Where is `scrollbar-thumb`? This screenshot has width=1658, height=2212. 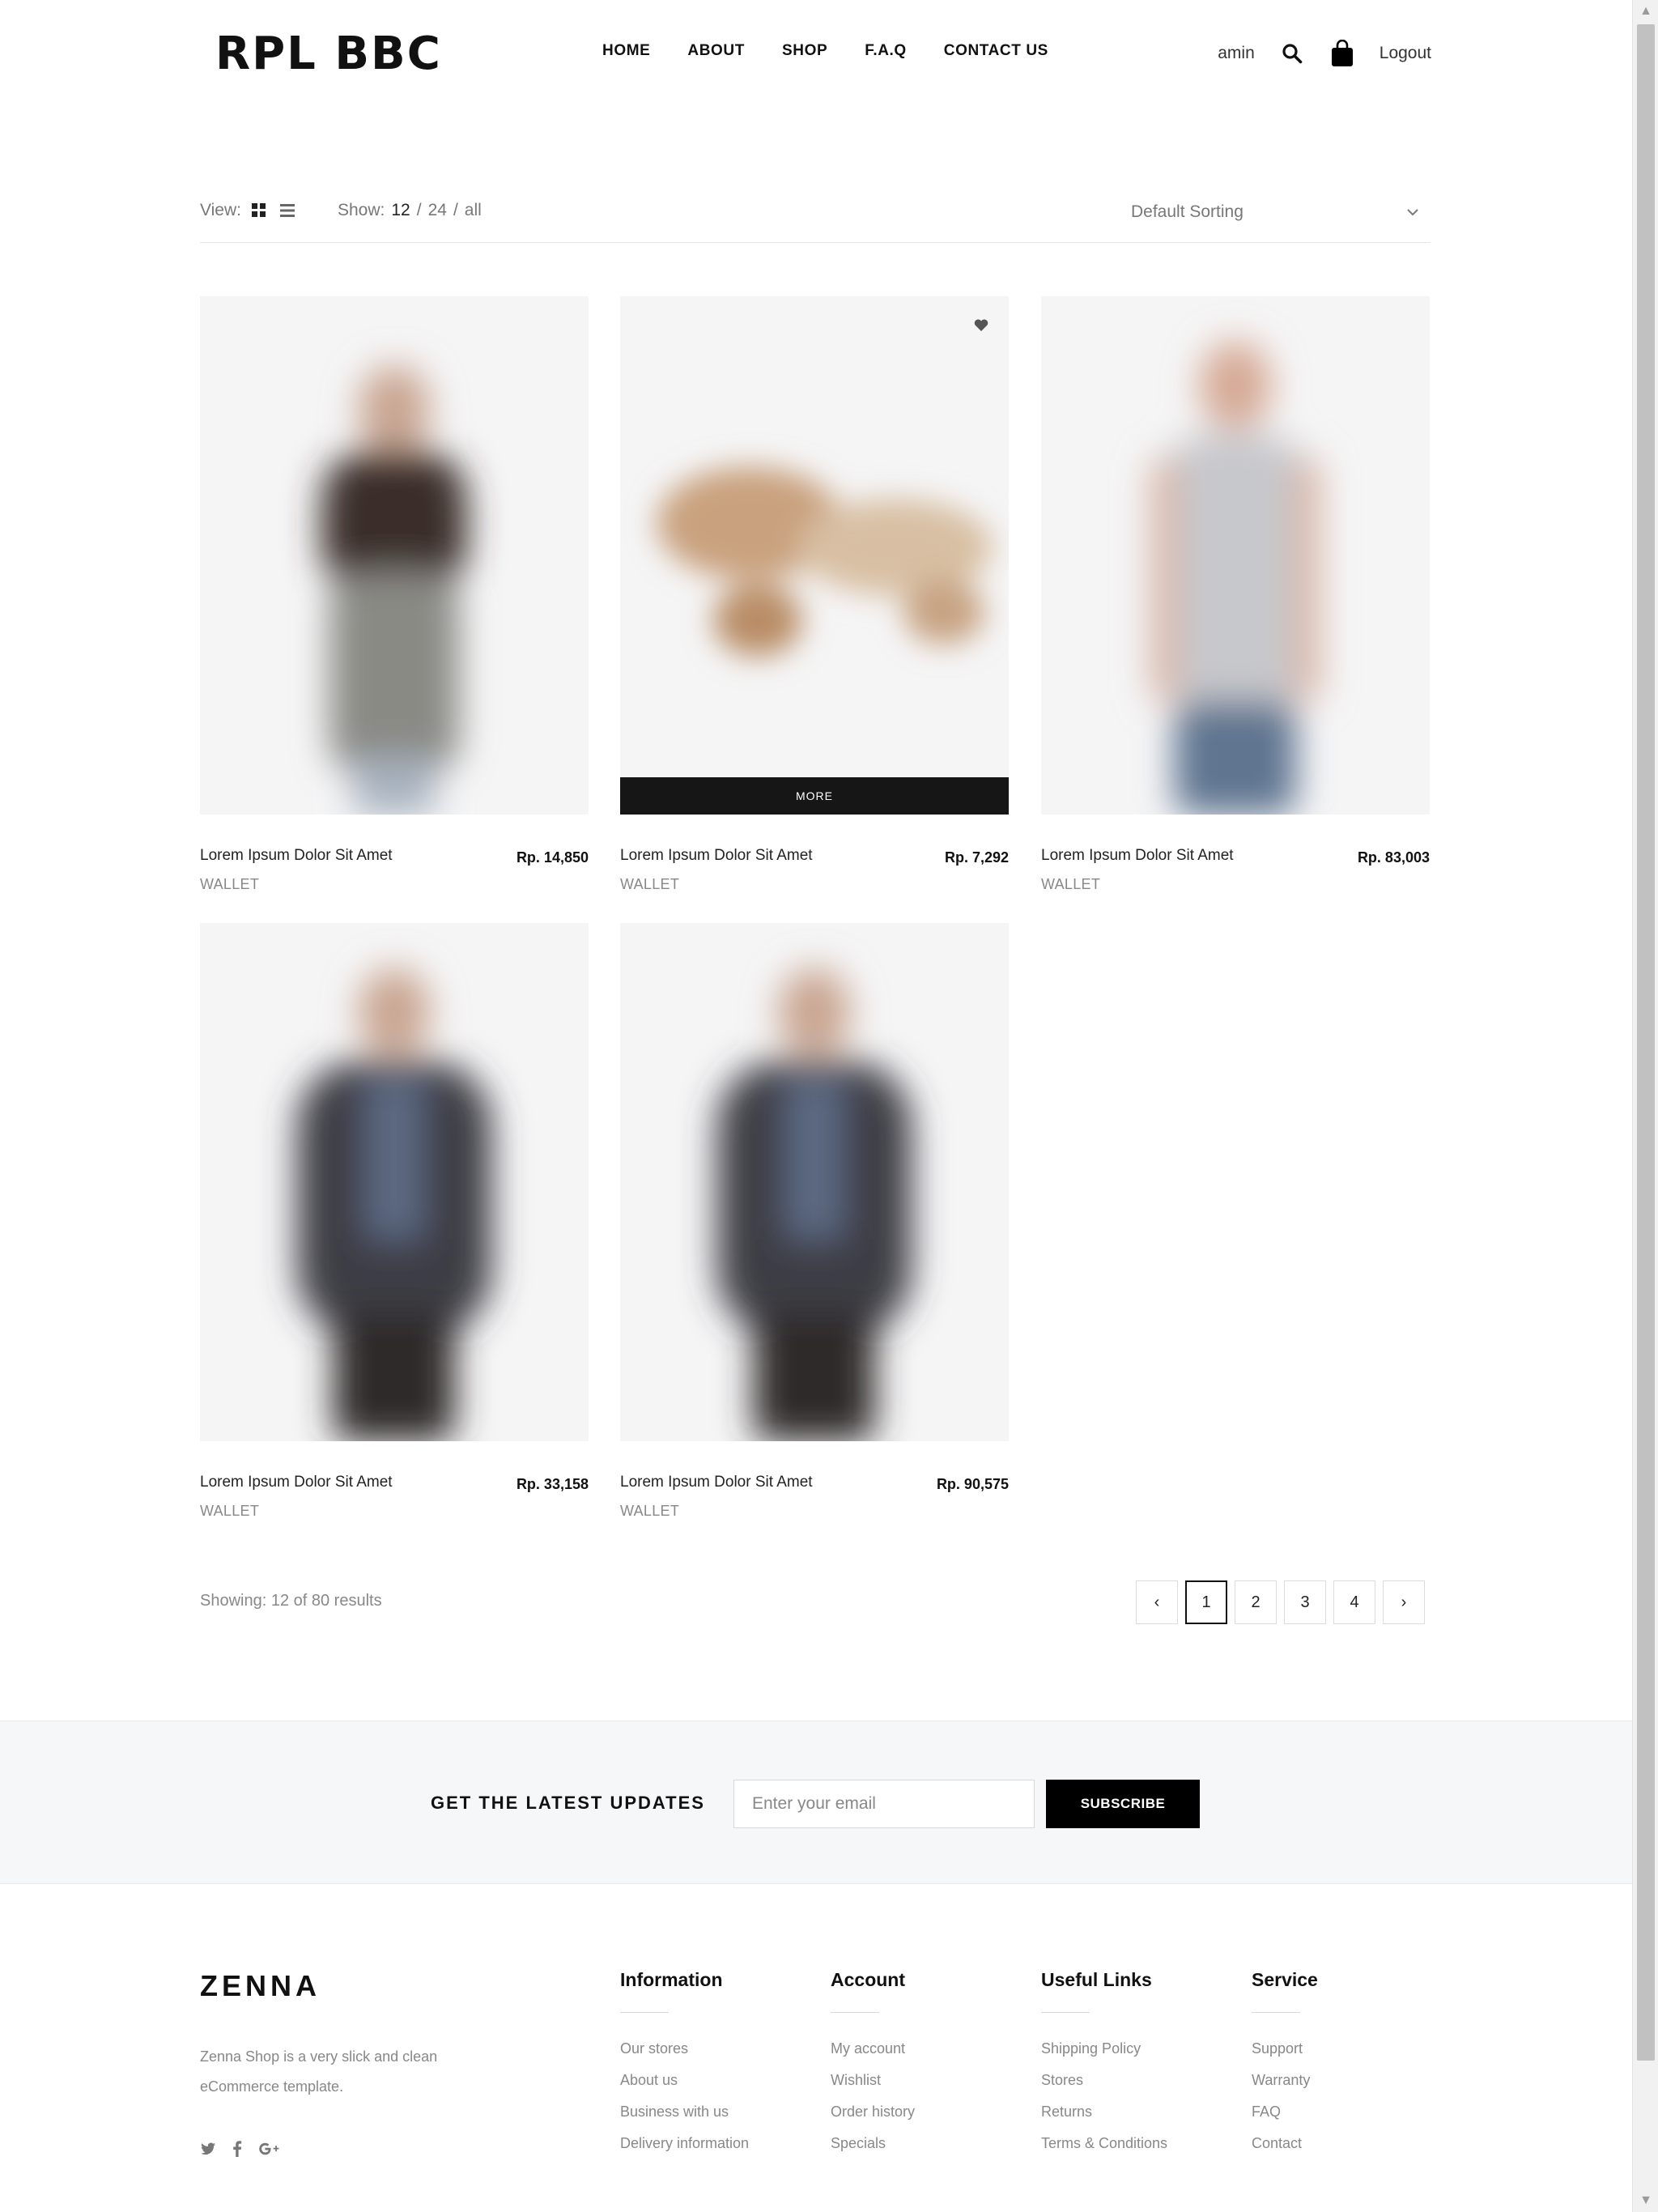
scrollbar-thumb is located at coordinates (1646, 1043).